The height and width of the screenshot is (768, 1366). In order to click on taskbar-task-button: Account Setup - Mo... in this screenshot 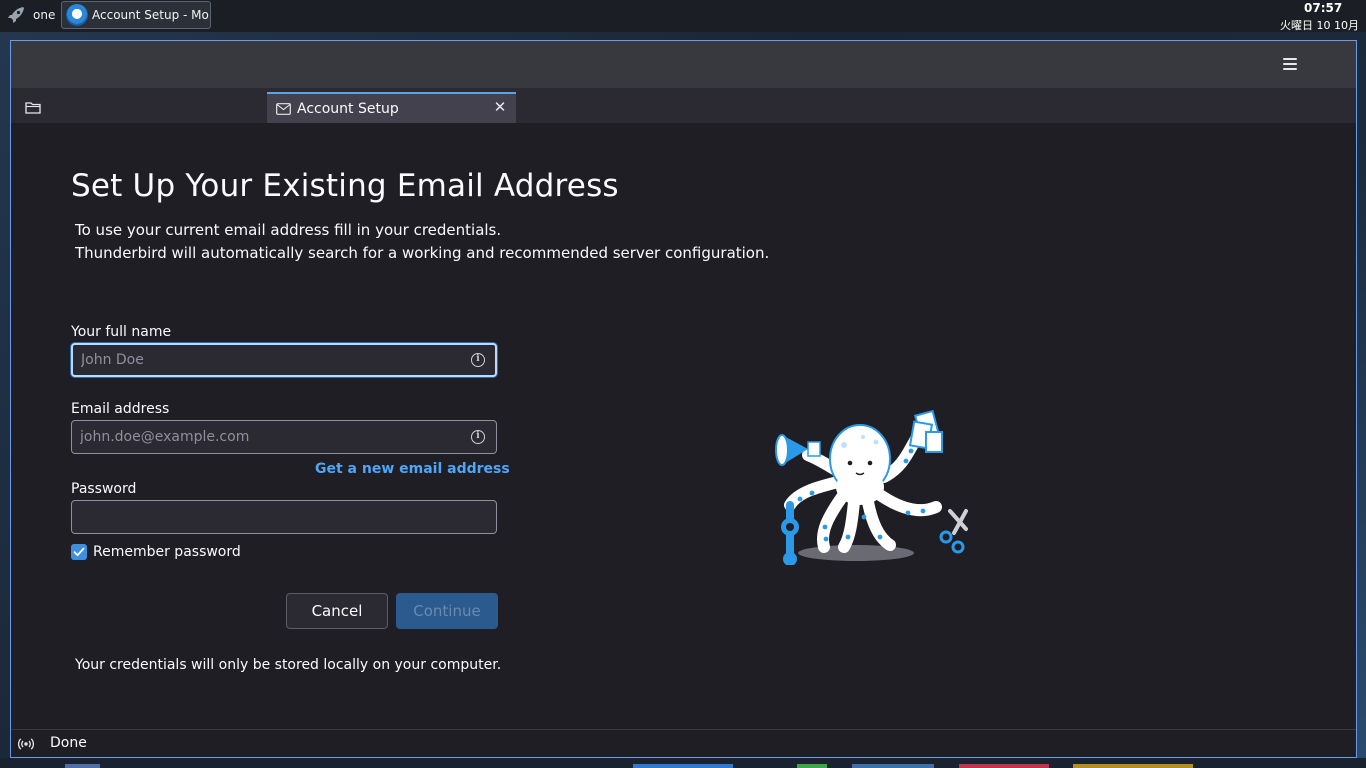, I will do `click(136, 15)`.